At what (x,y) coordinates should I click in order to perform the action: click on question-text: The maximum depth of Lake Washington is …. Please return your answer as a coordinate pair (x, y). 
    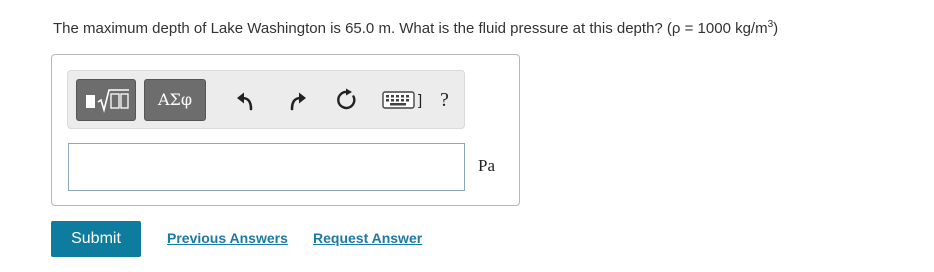
    Looking at the image, I should click on (415, 29).